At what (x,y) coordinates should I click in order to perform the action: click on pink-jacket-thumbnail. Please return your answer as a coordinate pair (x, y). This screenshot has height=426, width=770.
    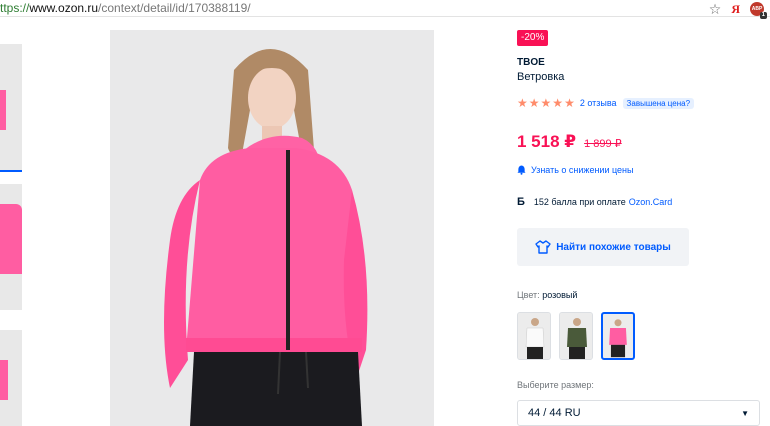
    Looking at the image, I should click on (618, 336).